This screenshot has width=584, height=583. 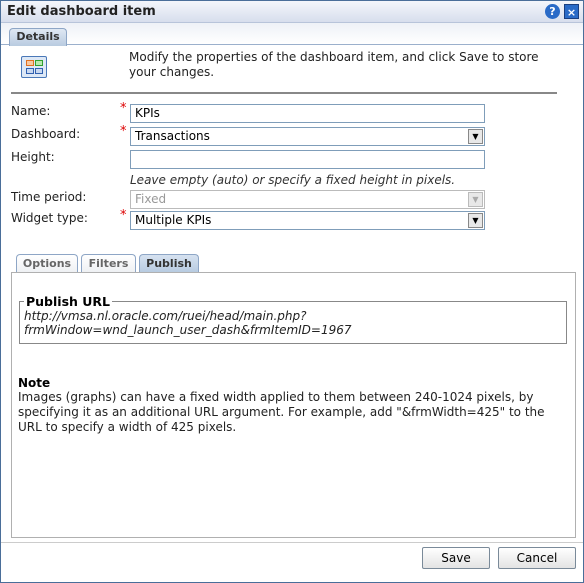 What do you see at coordinates (307, 220) in the screenshot?
I see `widget-type-select: Multiple KPIs ▼` at bounding box center [307, 220].